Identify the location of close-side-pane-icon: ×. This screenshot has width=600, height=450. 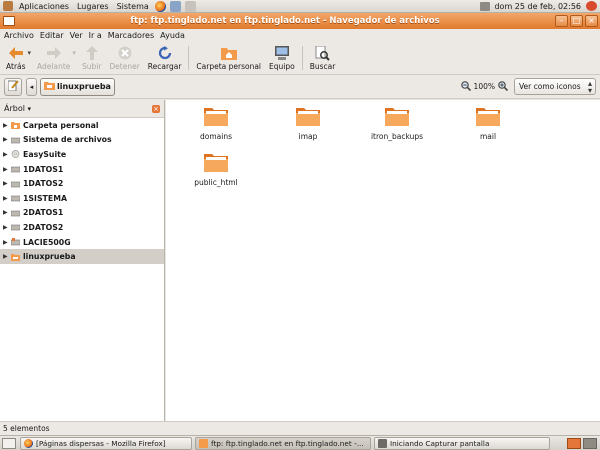
(156, 108).